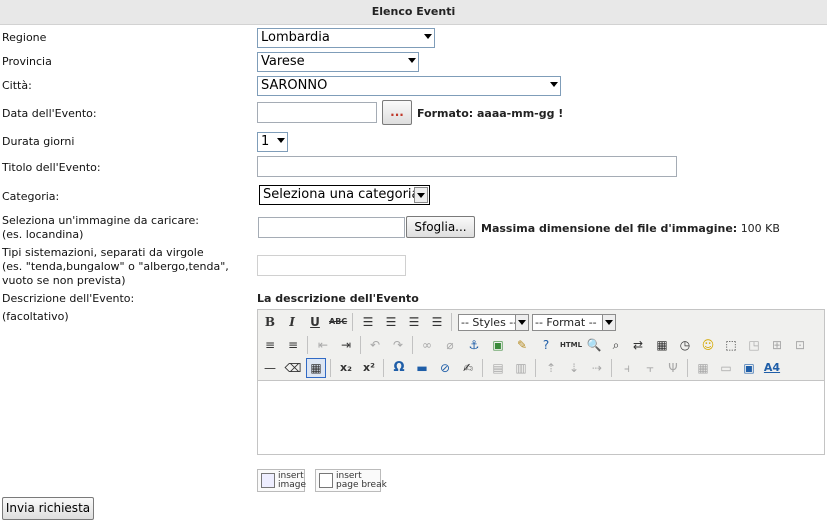 This screenshot has height=521, width=827. What do you see at coordinates (749, 368) in the screenshot?
I see `fullscreen-icon: ▣` at bounding box center [749, 368].